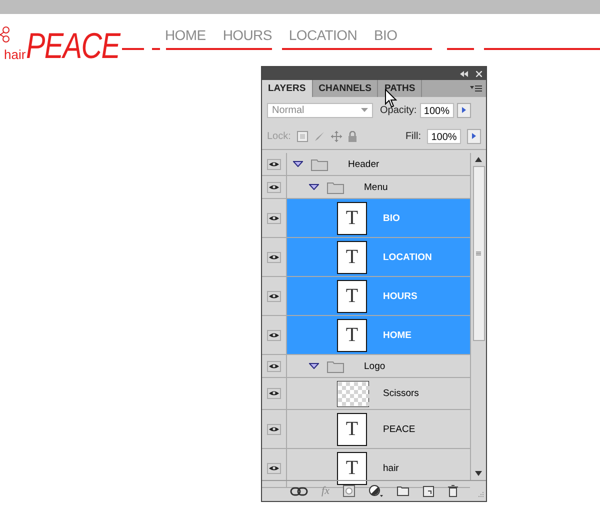 The height and width of the screenshot is (521, 600). Describe the element at coordinates (364, 110) in the screenshot. I see `dropdown-caret-icon` at that location.